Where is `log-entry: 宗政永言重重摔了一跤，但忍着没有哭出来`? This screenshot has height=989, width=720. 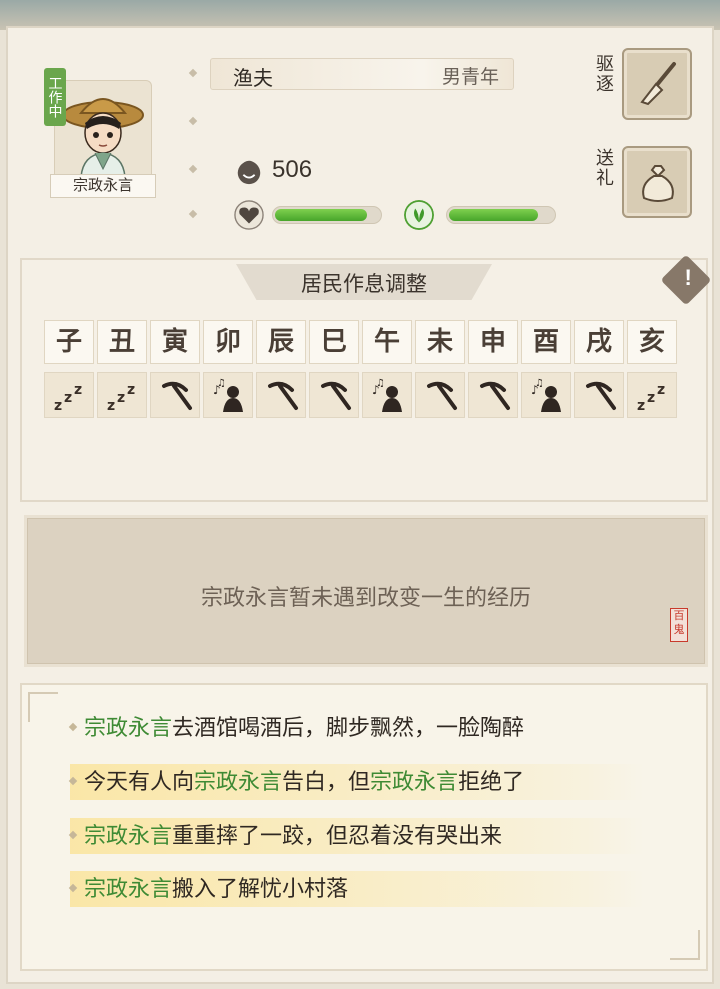
log-entry: 宗政永言重重摔了一跤，但忍着没有哭出来 is located at coordinates (356, 836).